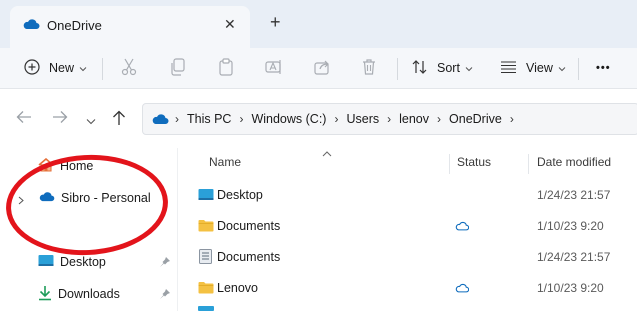  Describe the element at coordinates (448, 68) in the screenshot. I see `sort-label: Sort` at that location.